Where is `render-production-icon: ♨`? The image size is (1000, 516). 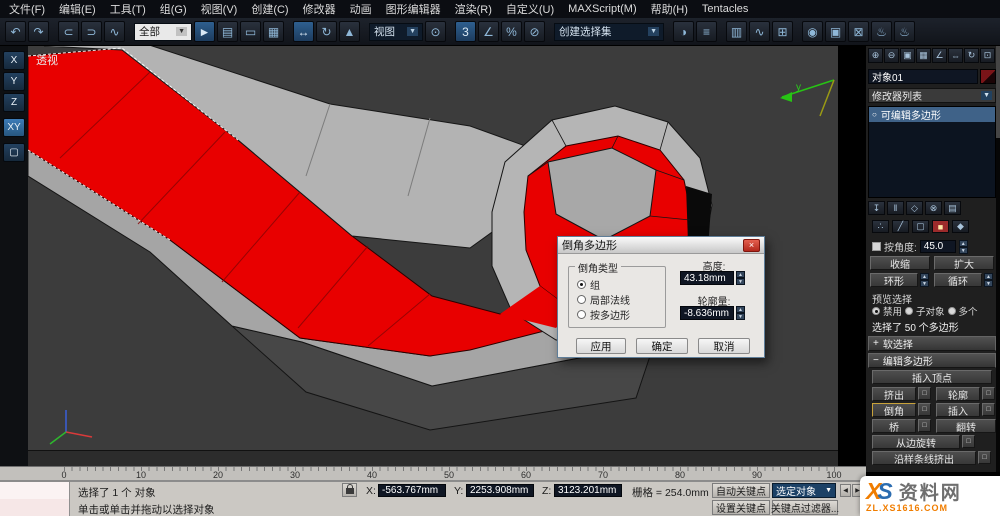
render-production-icon: ♨ is located at coordinates (881, 31).